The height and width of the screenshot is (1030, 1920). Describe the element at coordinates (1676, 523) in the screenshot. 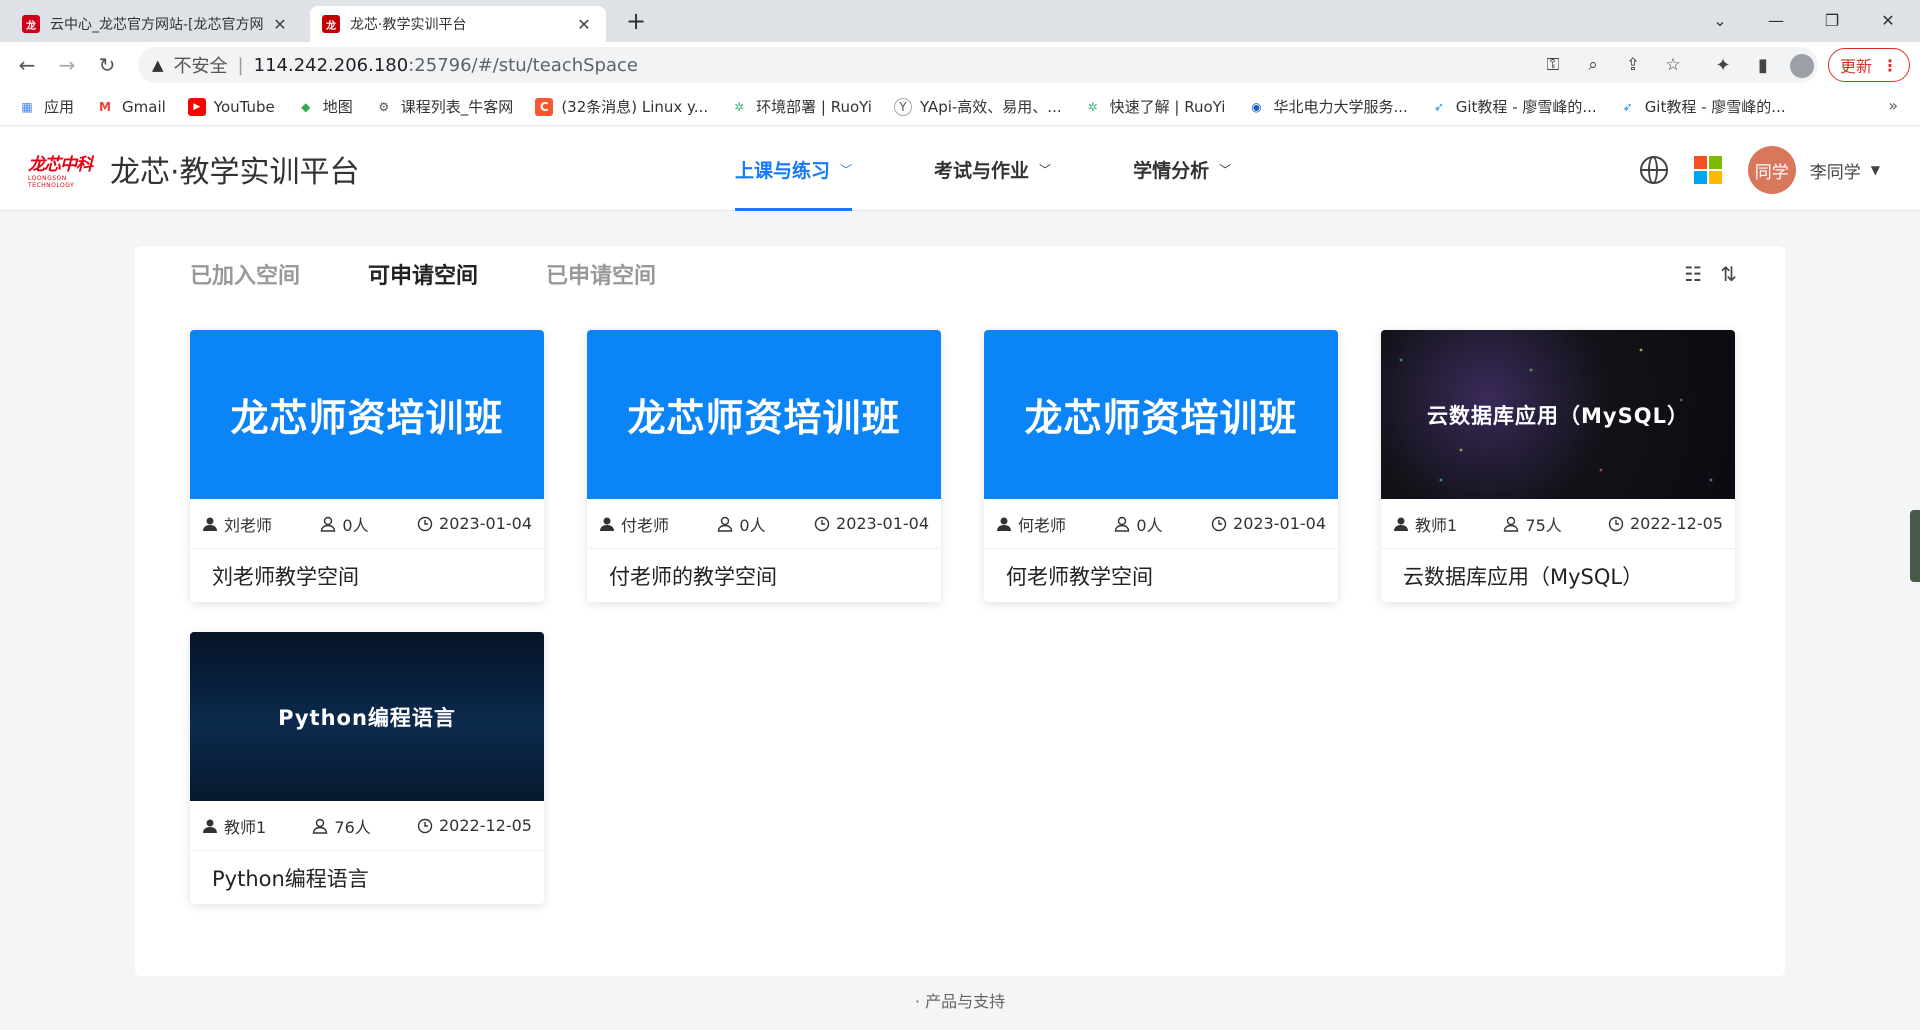

I see `course-date: 2022-12-05` at that location.